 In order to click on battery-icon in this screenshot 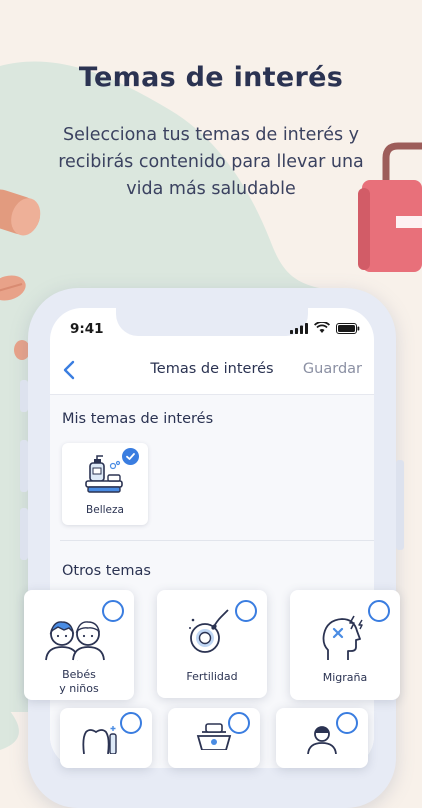, I will do `click(348, 328)`.